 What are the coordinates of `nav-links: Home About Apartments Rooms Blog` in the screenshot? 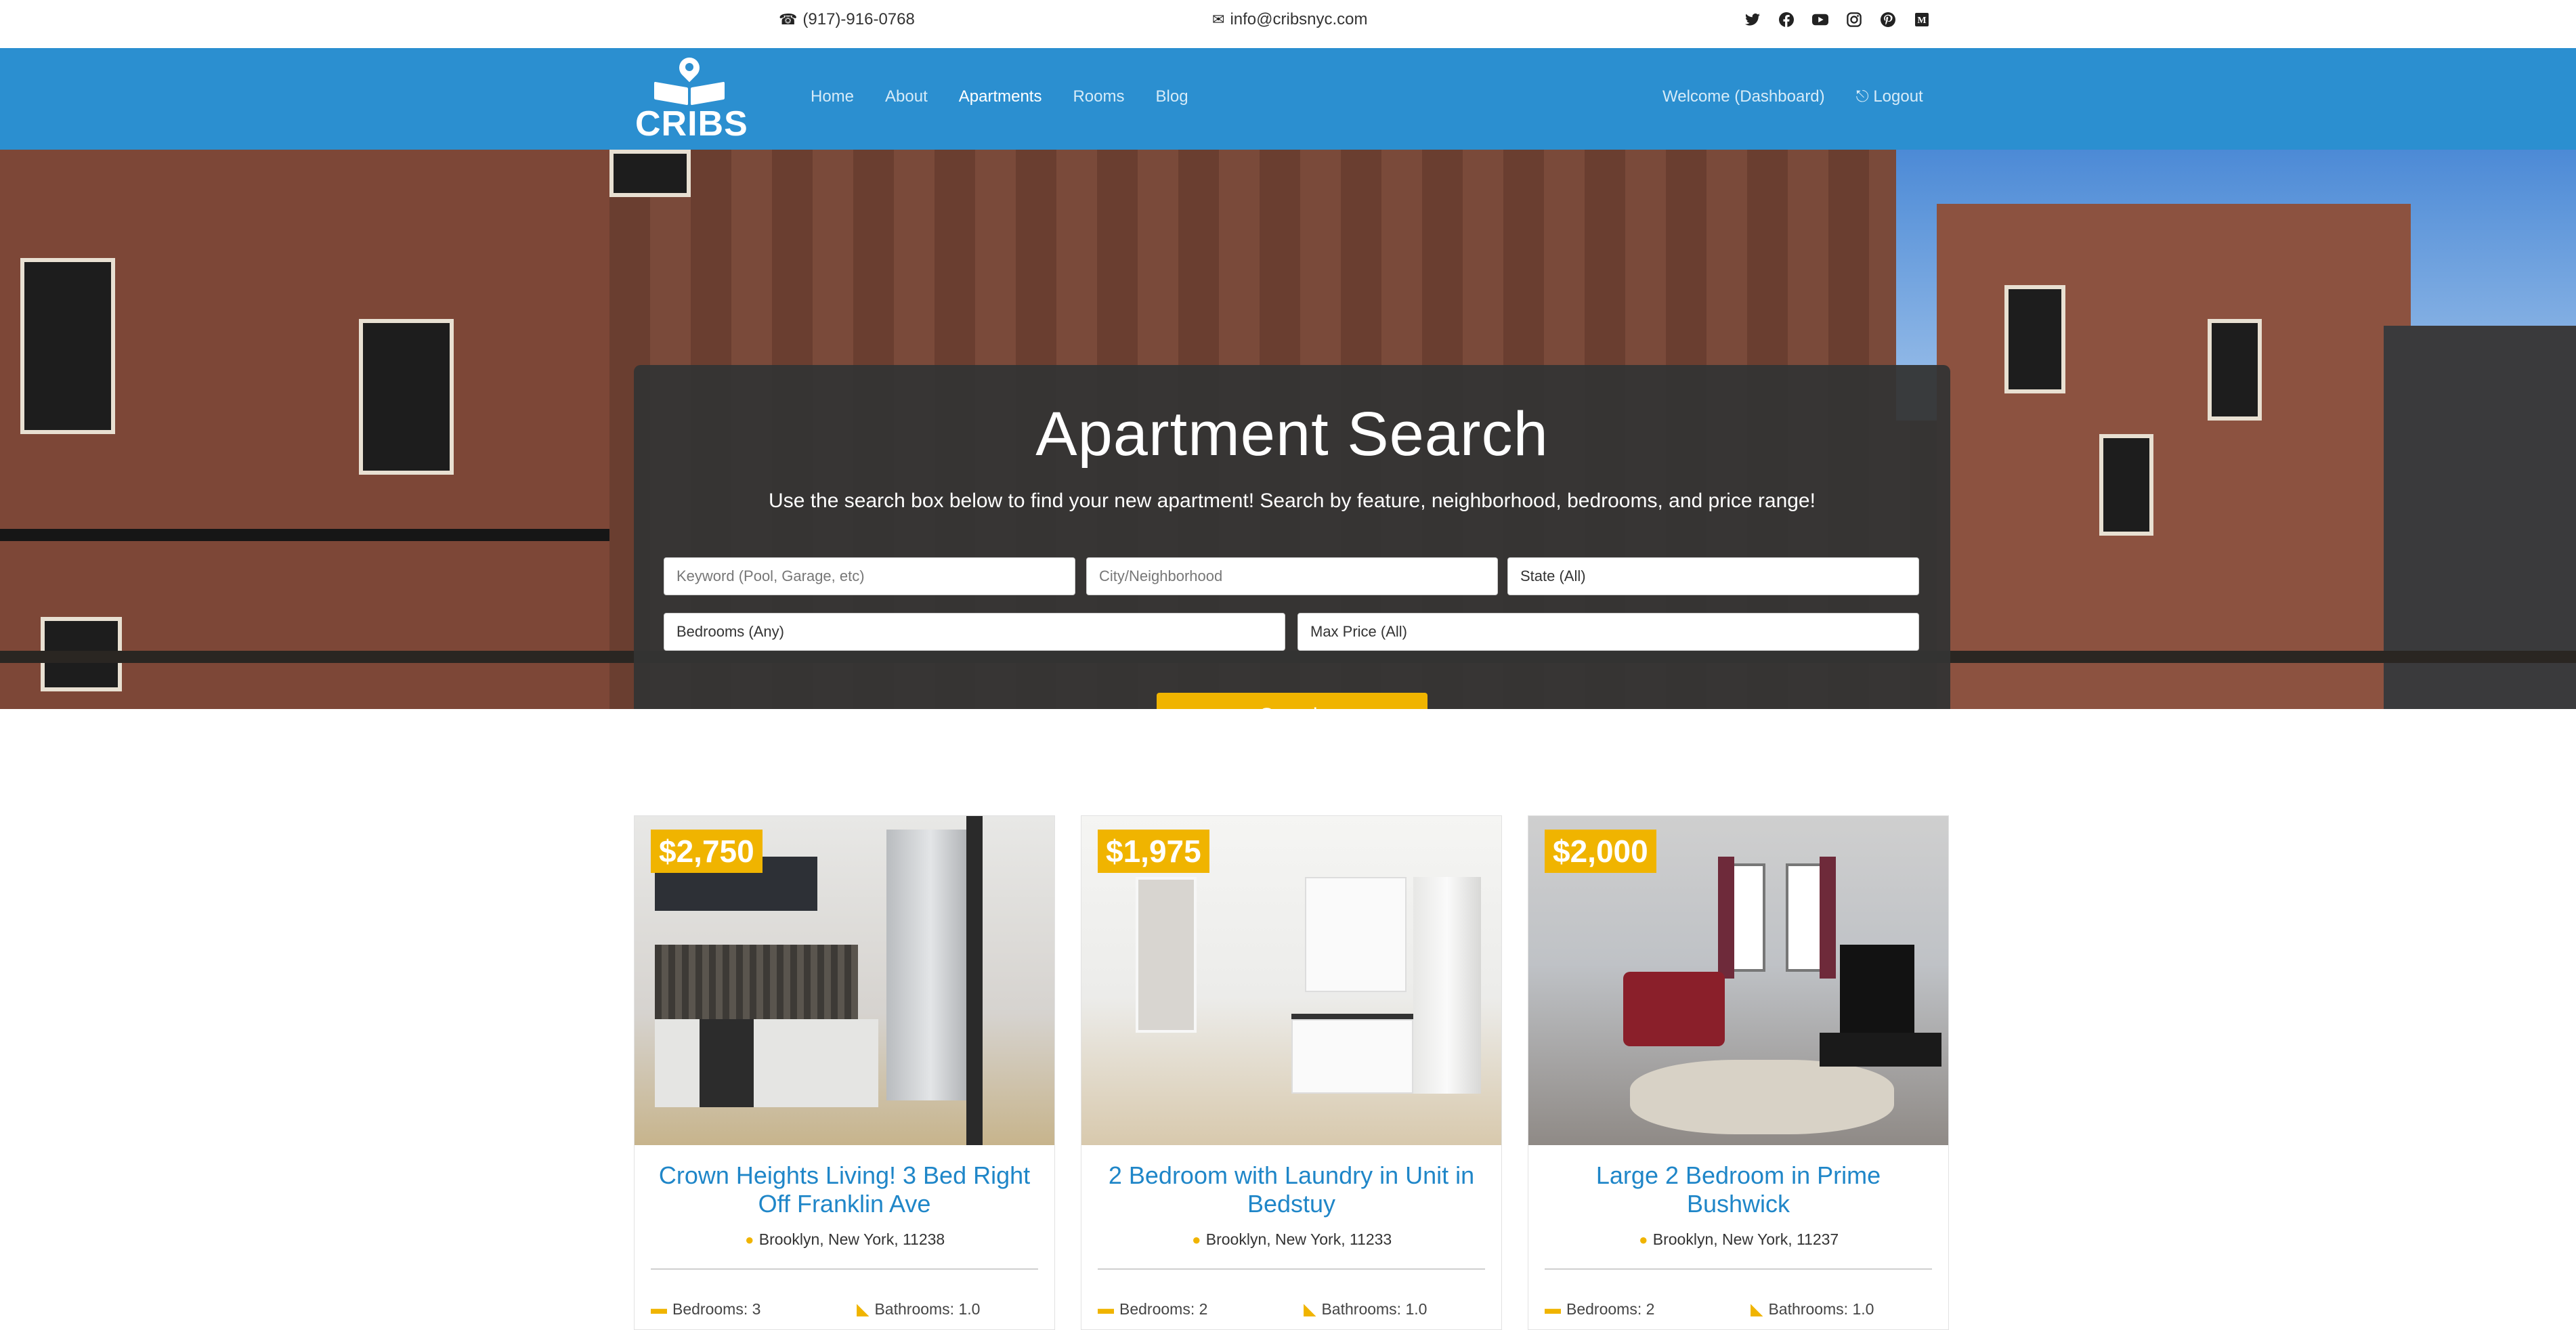 It's located at (999, 96).